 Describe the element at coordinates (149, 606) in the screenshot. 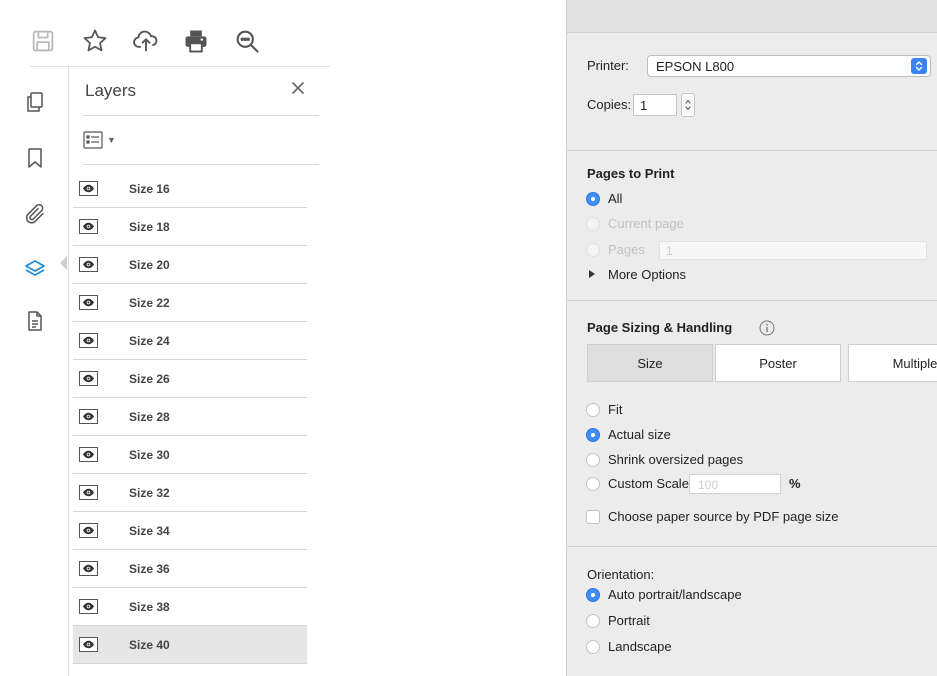

I see `layer-label: Size 38` at that location.